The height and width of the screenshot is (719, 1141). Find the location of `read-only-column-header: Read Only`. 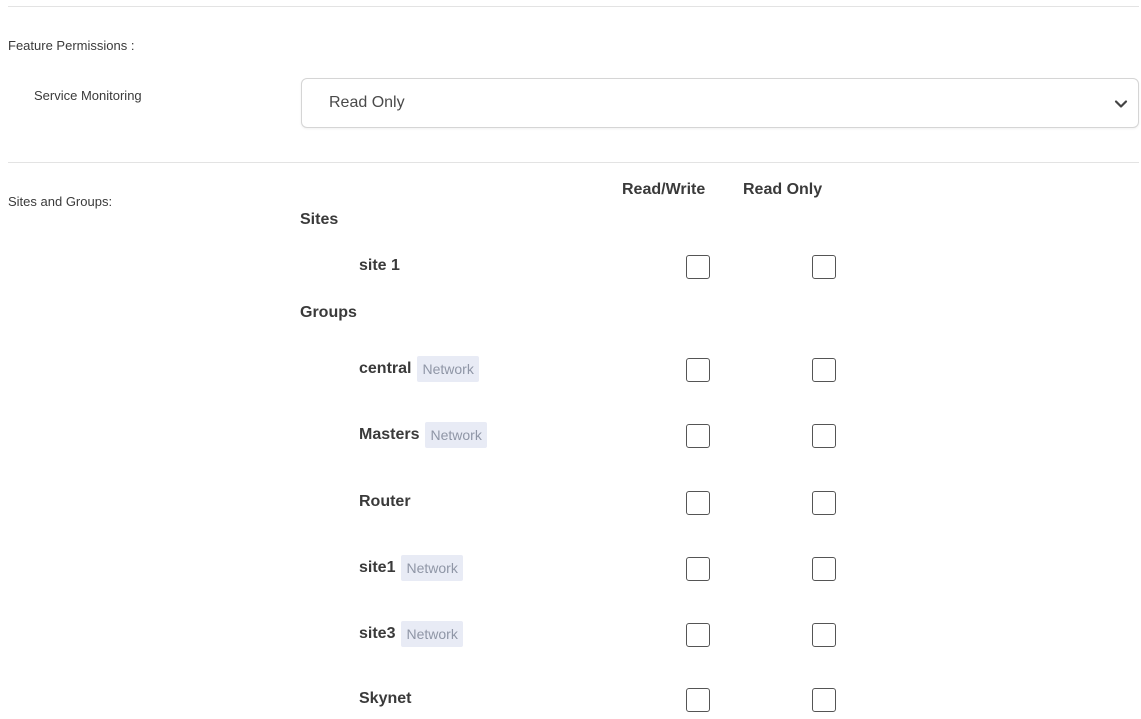

read-only-column-header: Read Only is located at coordinates (783, 189).